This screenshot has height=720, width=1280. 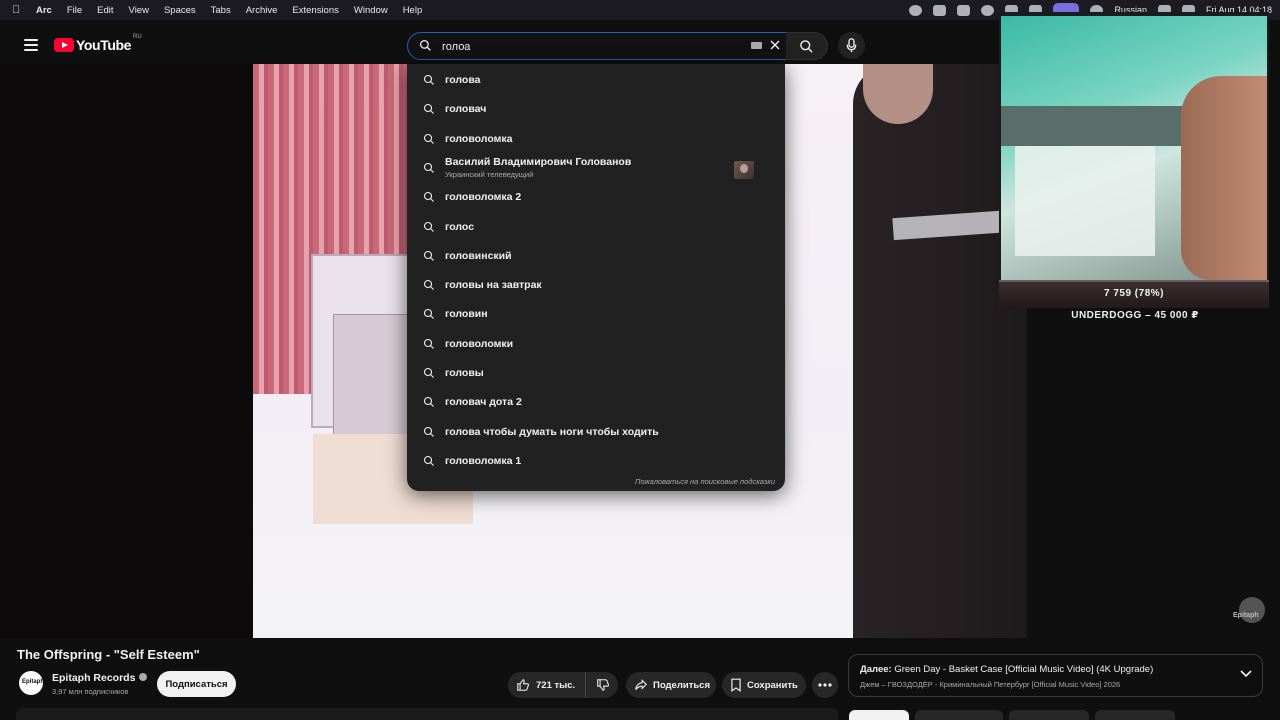 I want to click on search-suggestion-text: головач, so click(x=466, y=109).